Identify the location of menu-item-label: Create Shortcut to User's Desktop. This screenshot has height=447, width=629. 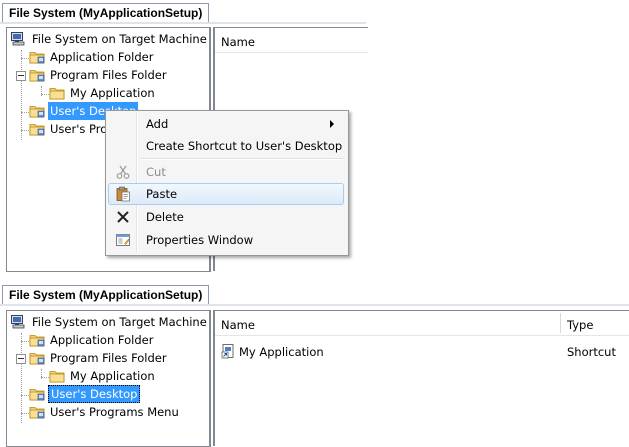
(244, 146).